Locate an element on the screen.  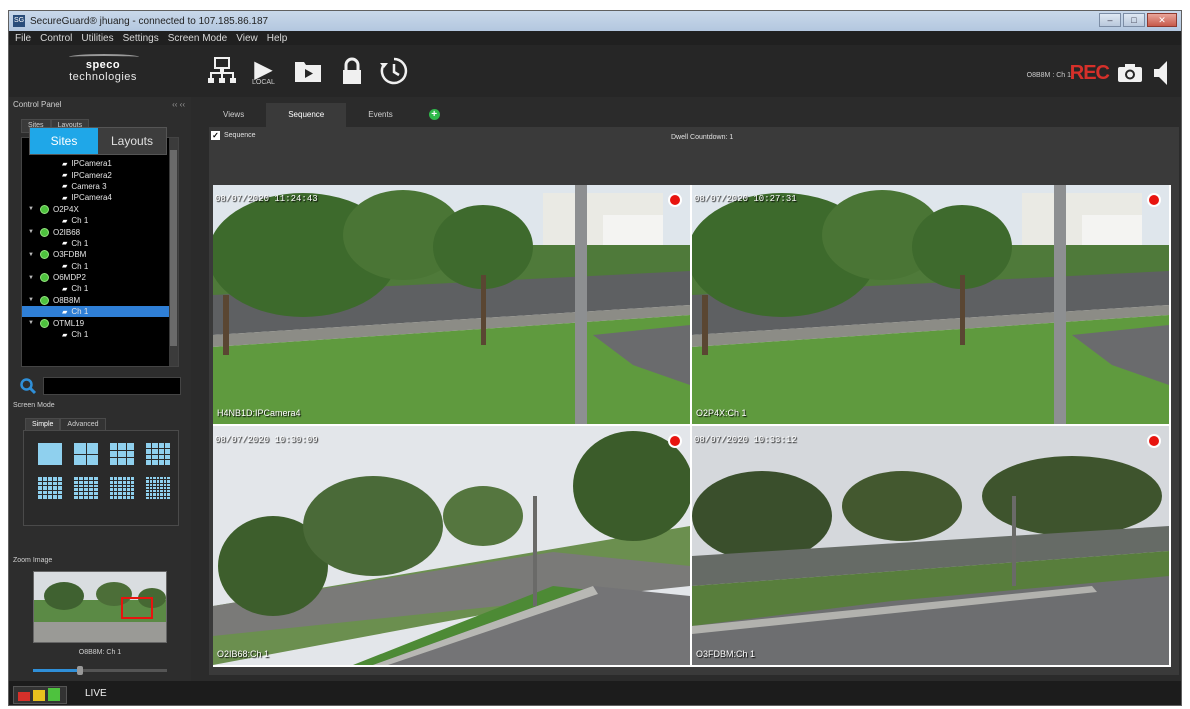
screen-mode-label: Screen Mode is located at coordinates (34, 405).